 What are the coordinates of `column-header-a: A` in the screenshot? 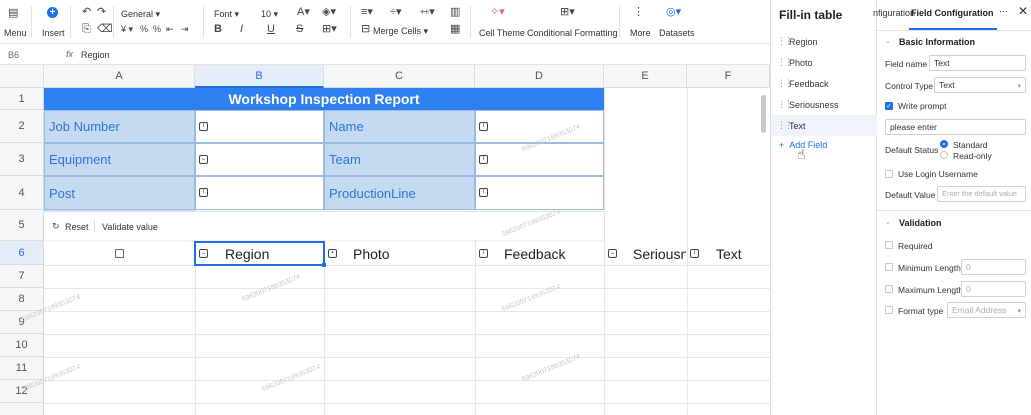 It's located at (119, 76).